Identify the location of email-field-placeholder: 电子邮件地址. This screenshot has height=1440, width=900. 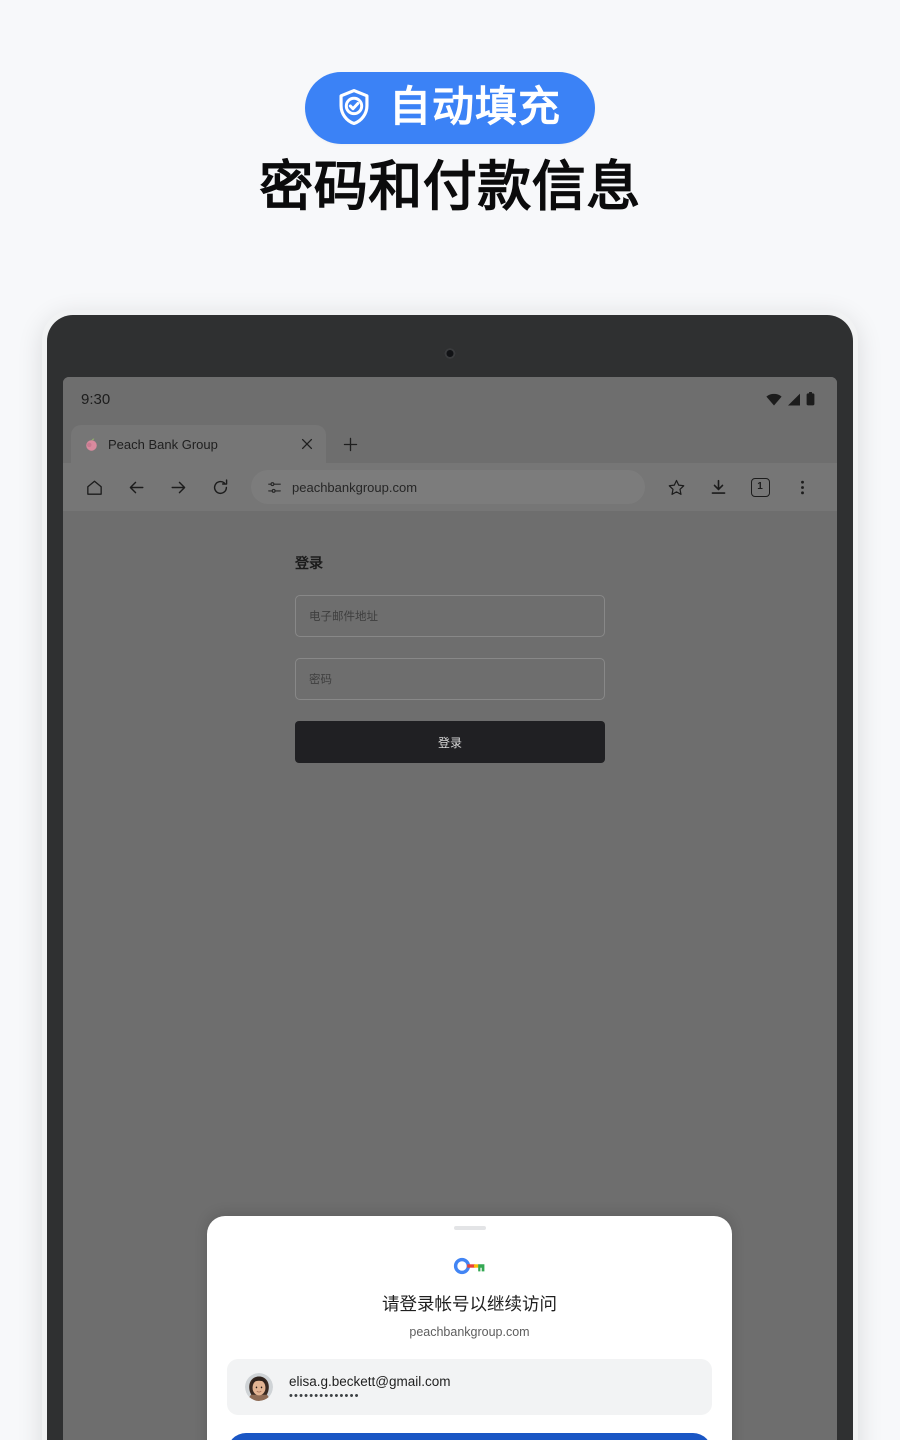
(343, 617).